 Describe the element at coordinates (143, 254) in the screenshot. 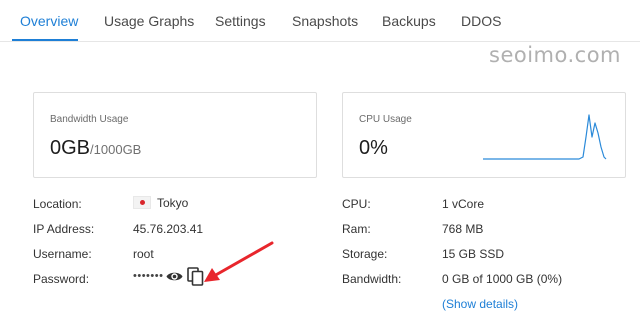

I see `username-value: root` at that location.